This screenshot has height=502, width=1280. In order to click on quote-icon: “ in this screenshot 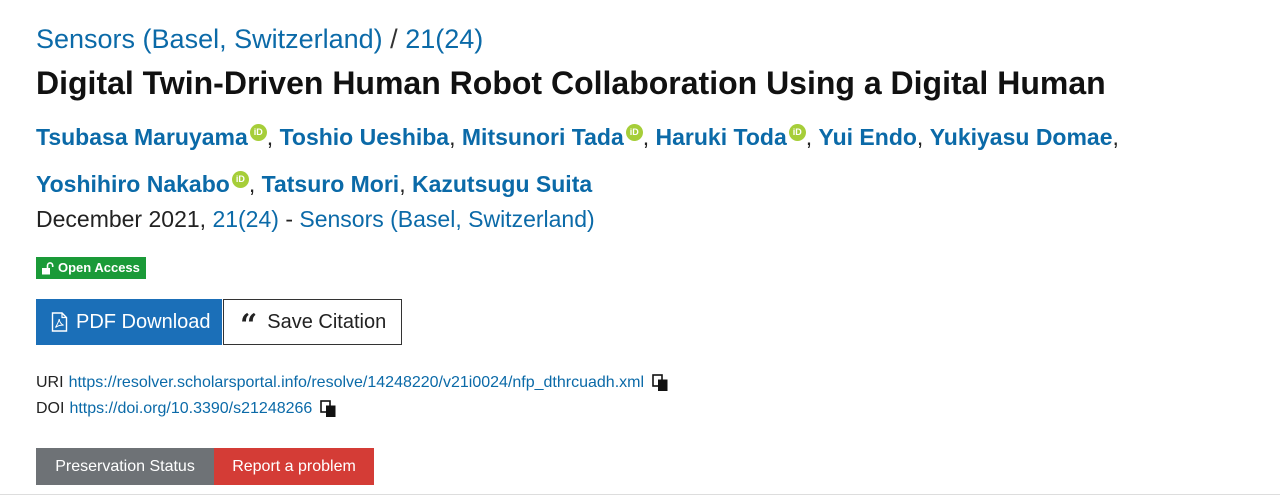, I will do `click(249, 325)`.